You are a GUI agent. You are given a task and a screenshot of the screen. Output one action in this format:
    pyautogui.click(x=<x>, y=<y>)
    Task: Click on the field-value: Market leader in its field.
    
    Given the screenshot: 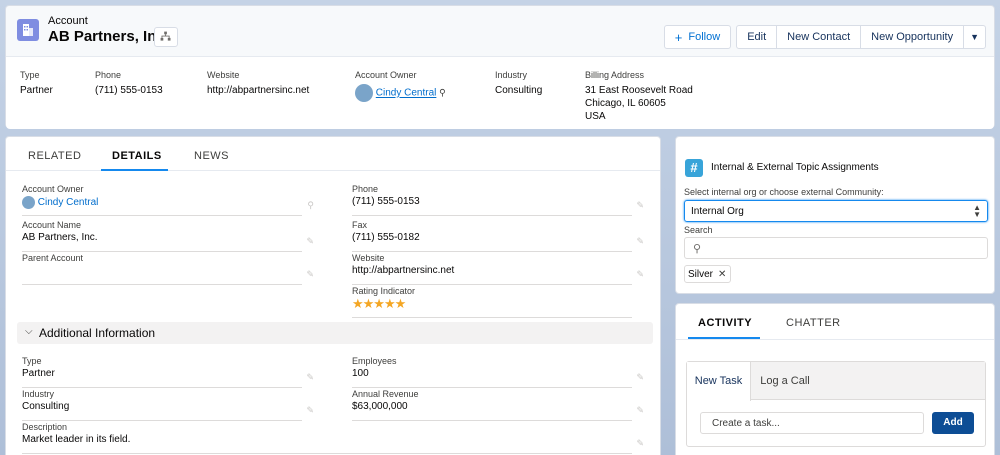 What is the action you would take?
    pyautogui.click(x=76, y=439)
    